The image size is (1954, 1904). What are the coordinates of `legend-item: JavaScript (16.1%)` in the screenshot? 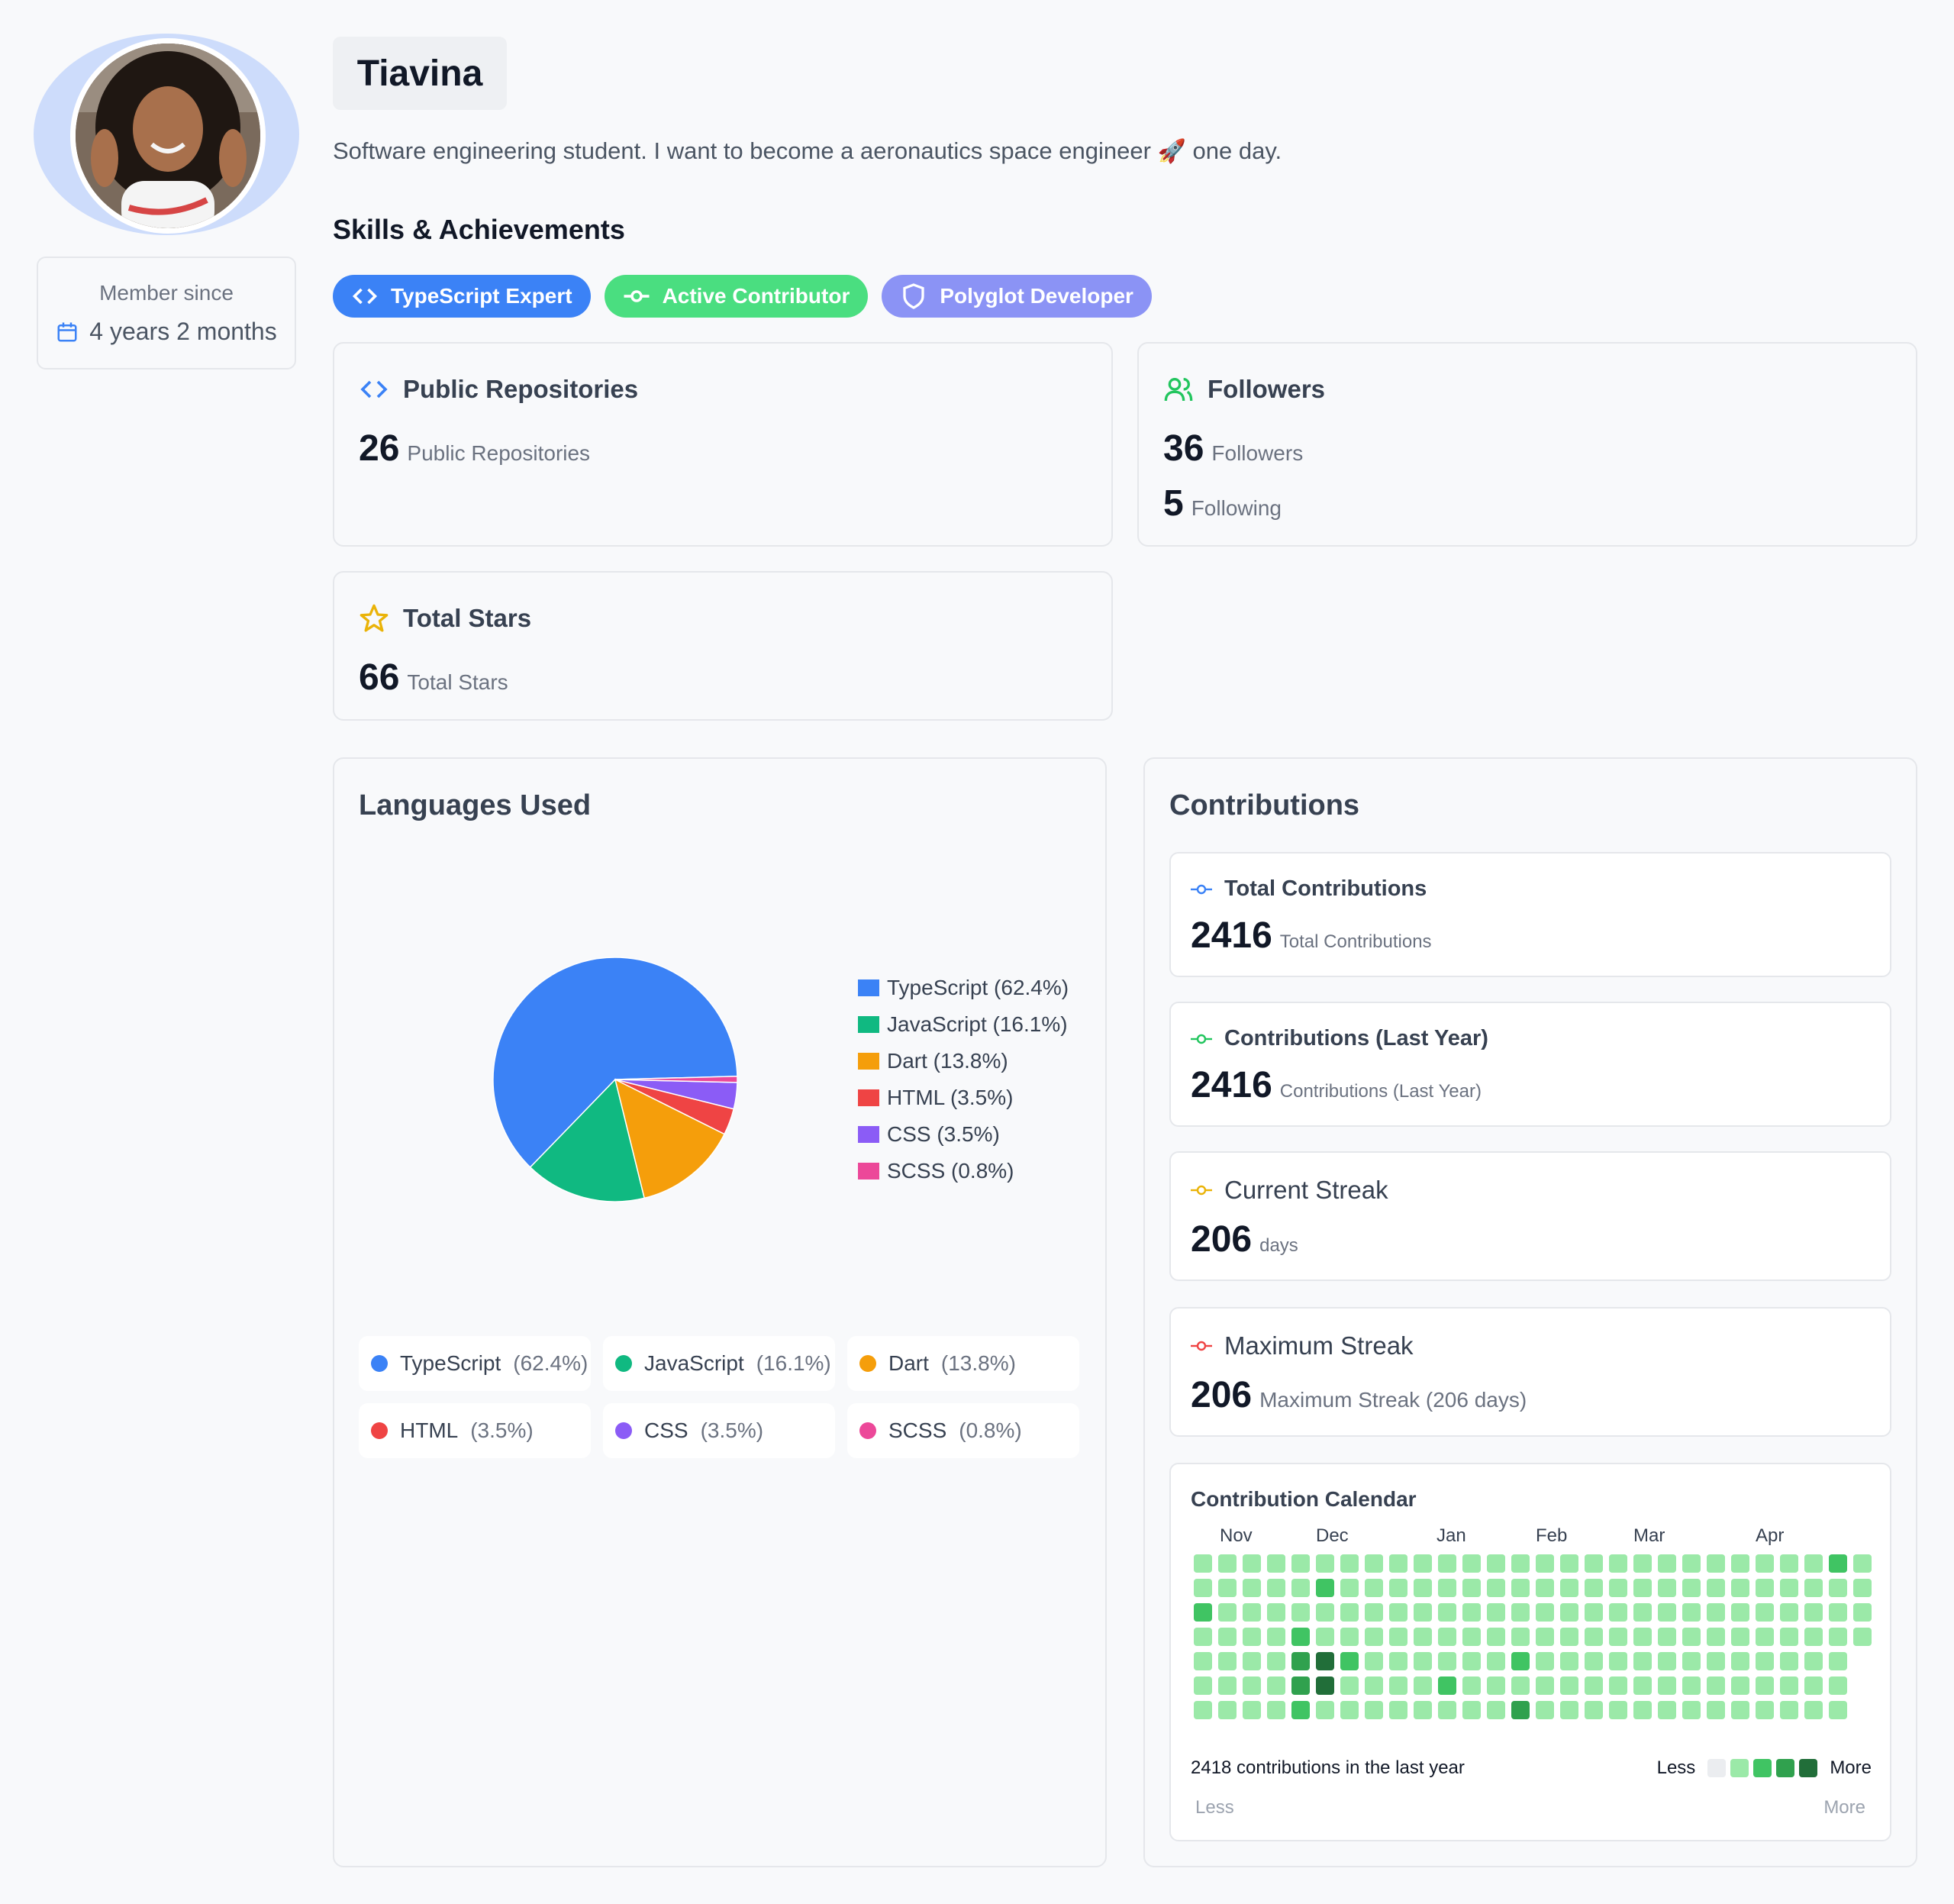 It's located at (964, 1024).